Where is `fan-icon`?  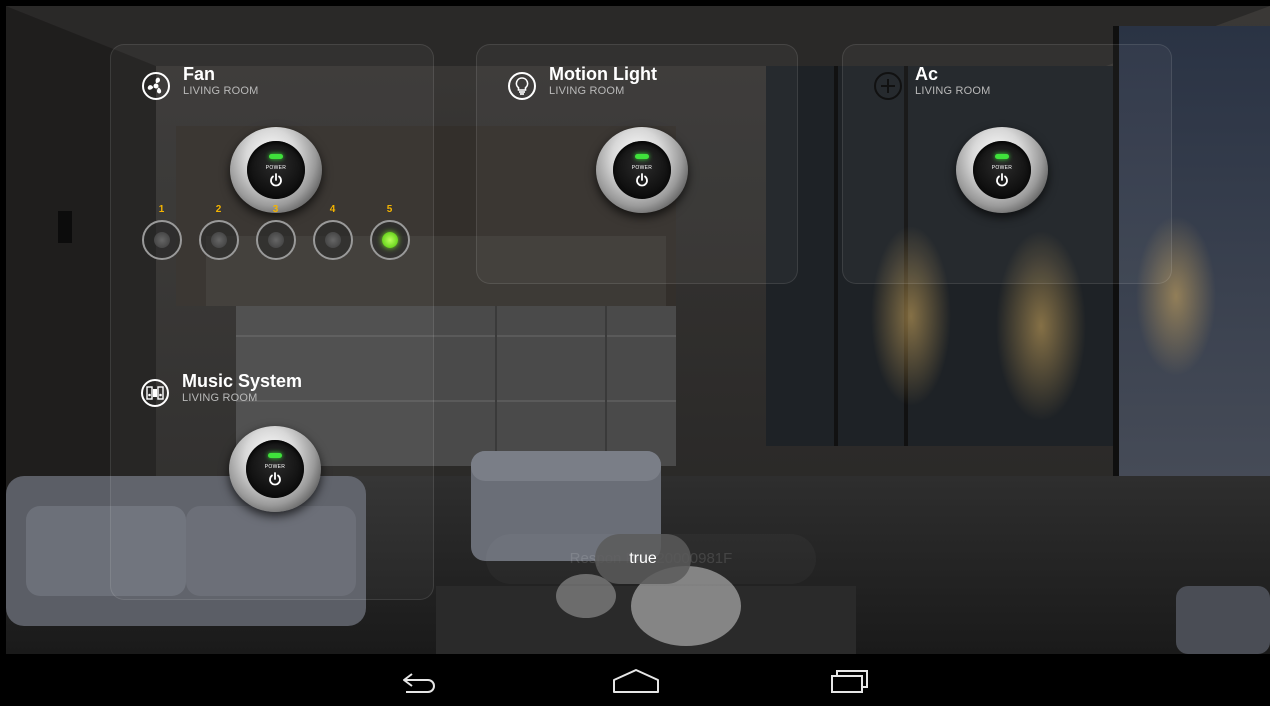 fan-icon is located at coordinates (156, 86).